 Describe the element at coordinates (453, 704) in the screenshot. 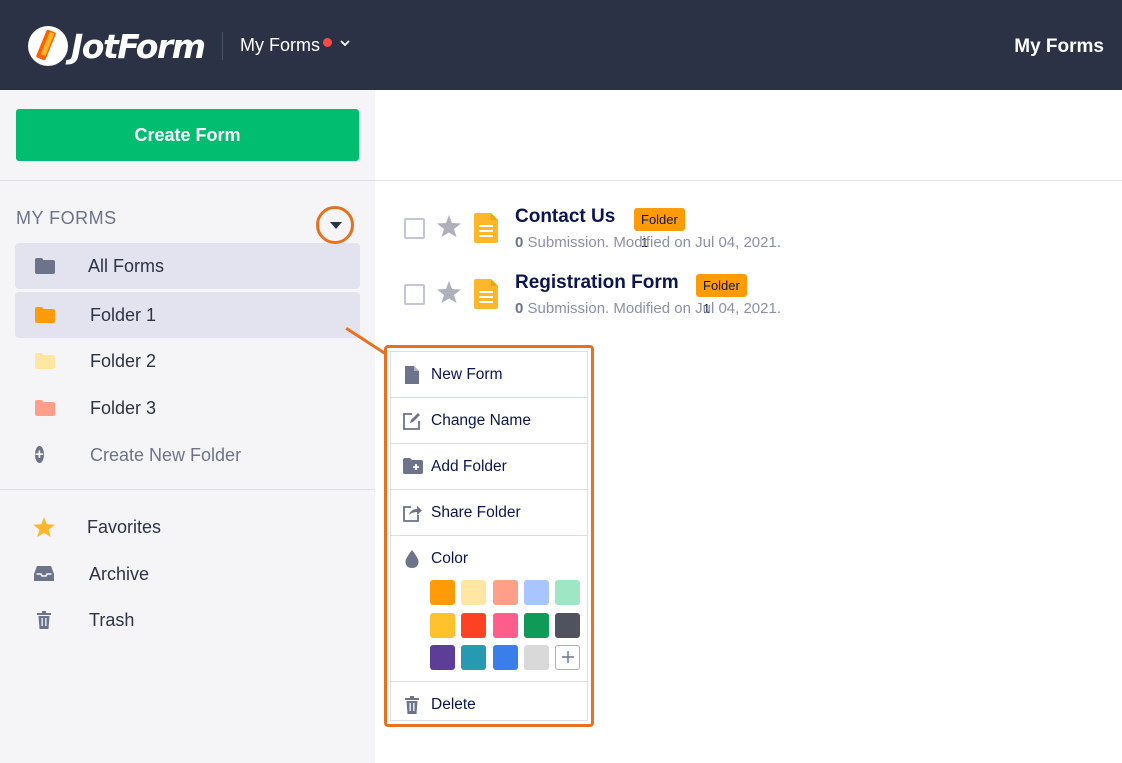

I see `menu-item-label: Delete` at that location.